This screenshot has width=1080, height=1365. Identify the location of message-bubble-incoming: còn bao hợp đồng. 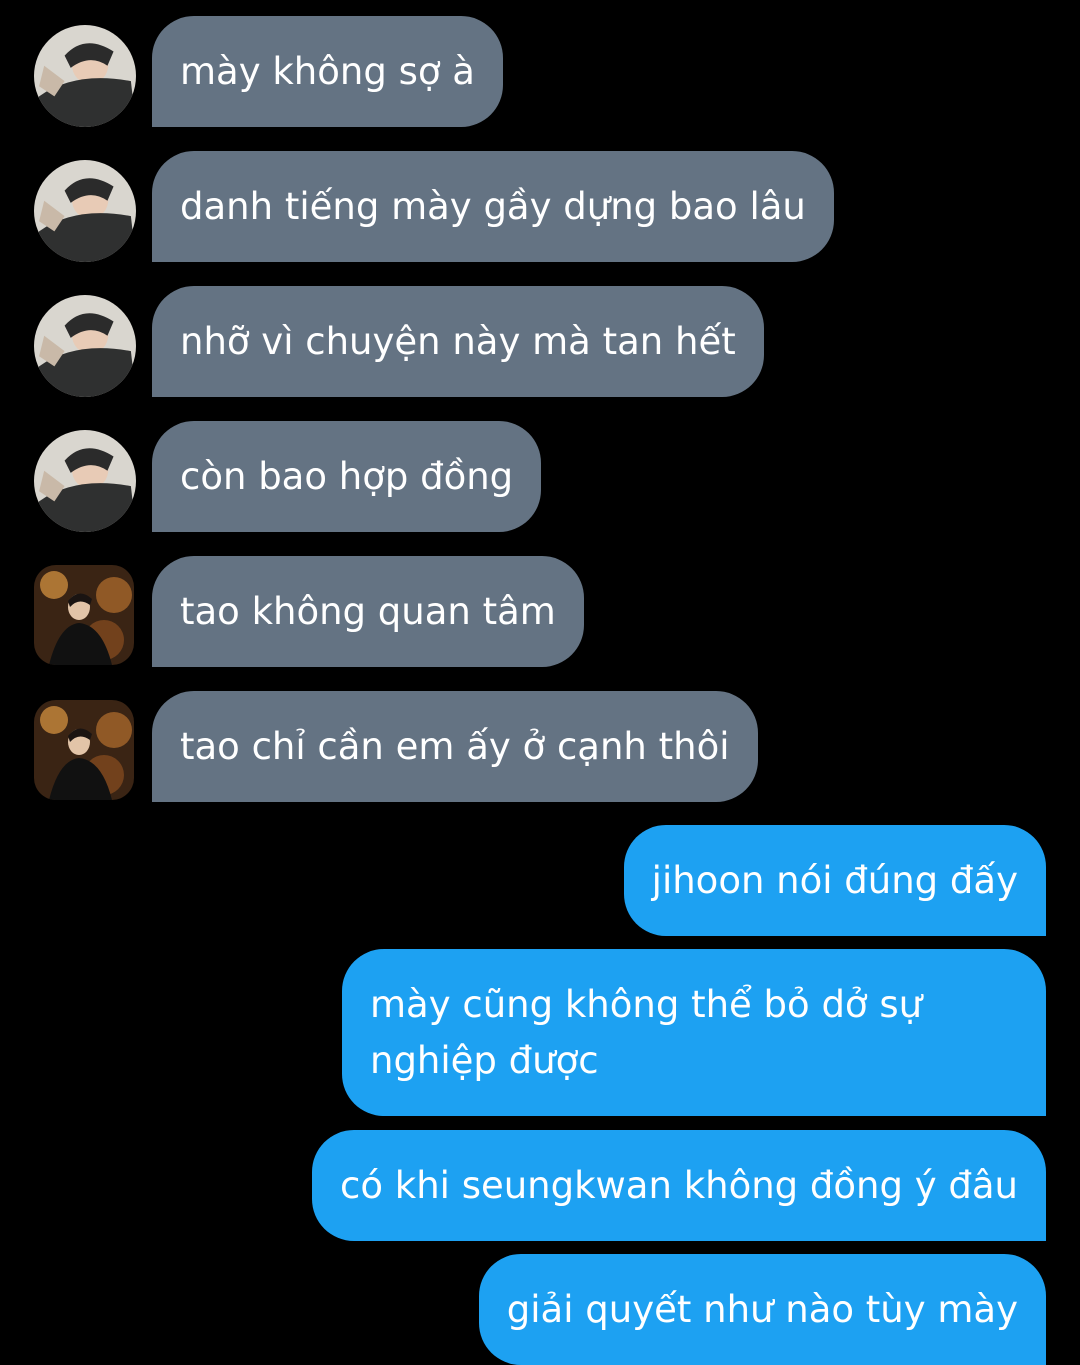
(347, 476).